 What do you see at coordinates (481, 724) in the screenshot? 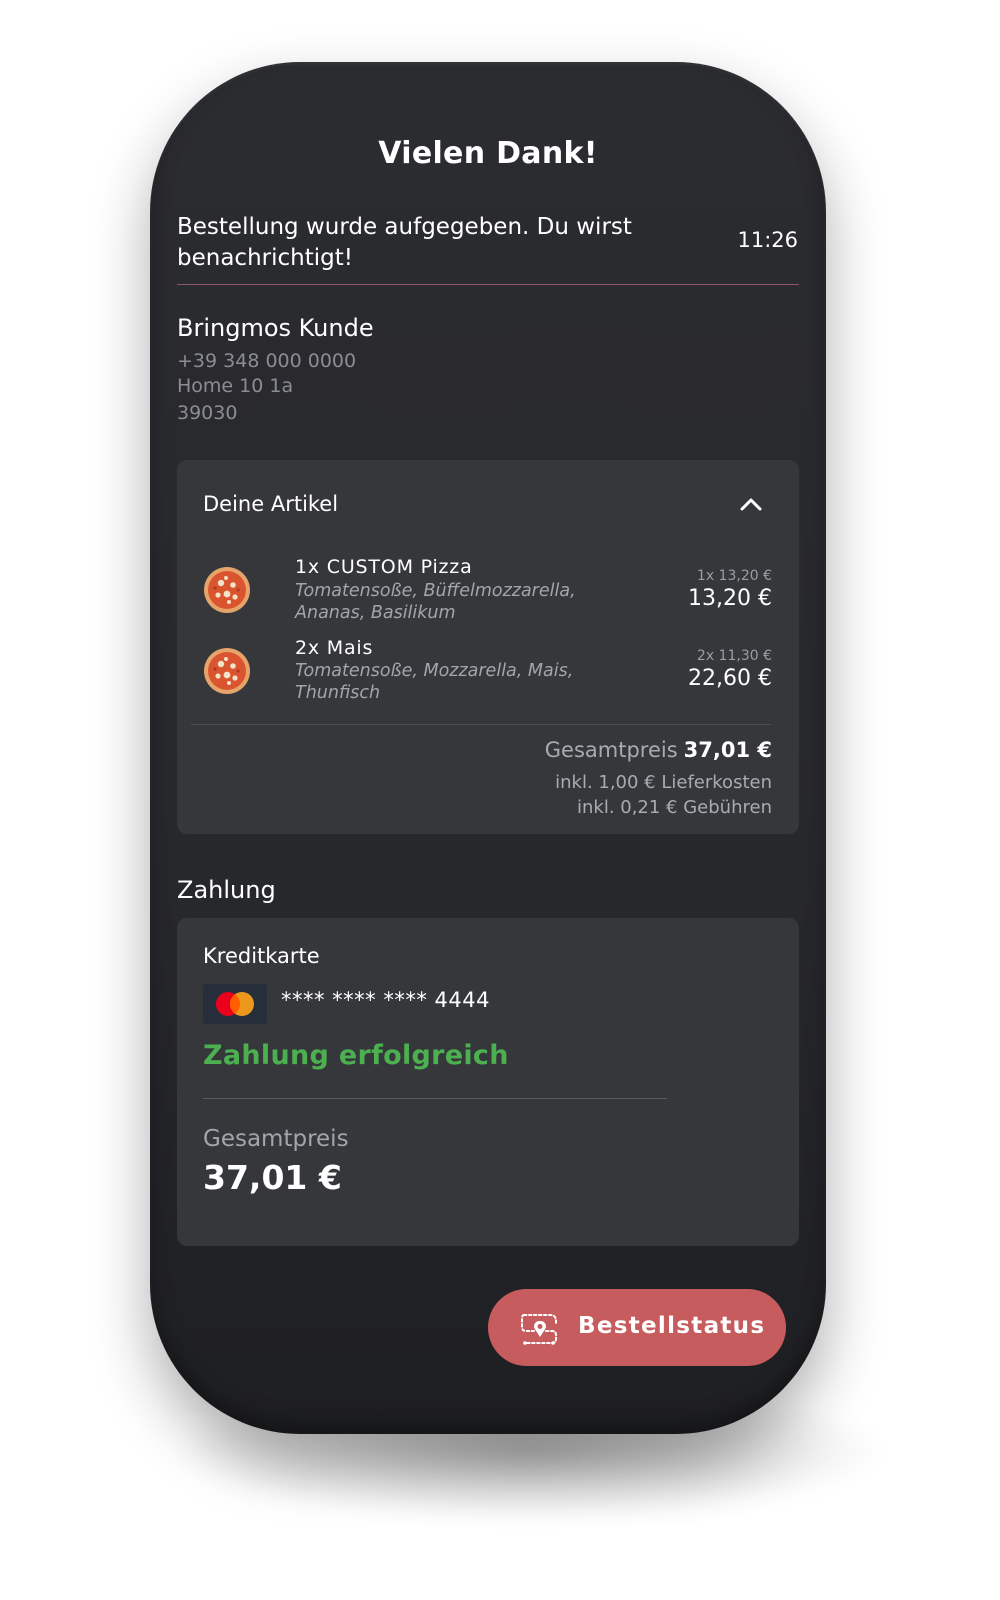
I see `articles-divider` at bounding box center [481, 724].